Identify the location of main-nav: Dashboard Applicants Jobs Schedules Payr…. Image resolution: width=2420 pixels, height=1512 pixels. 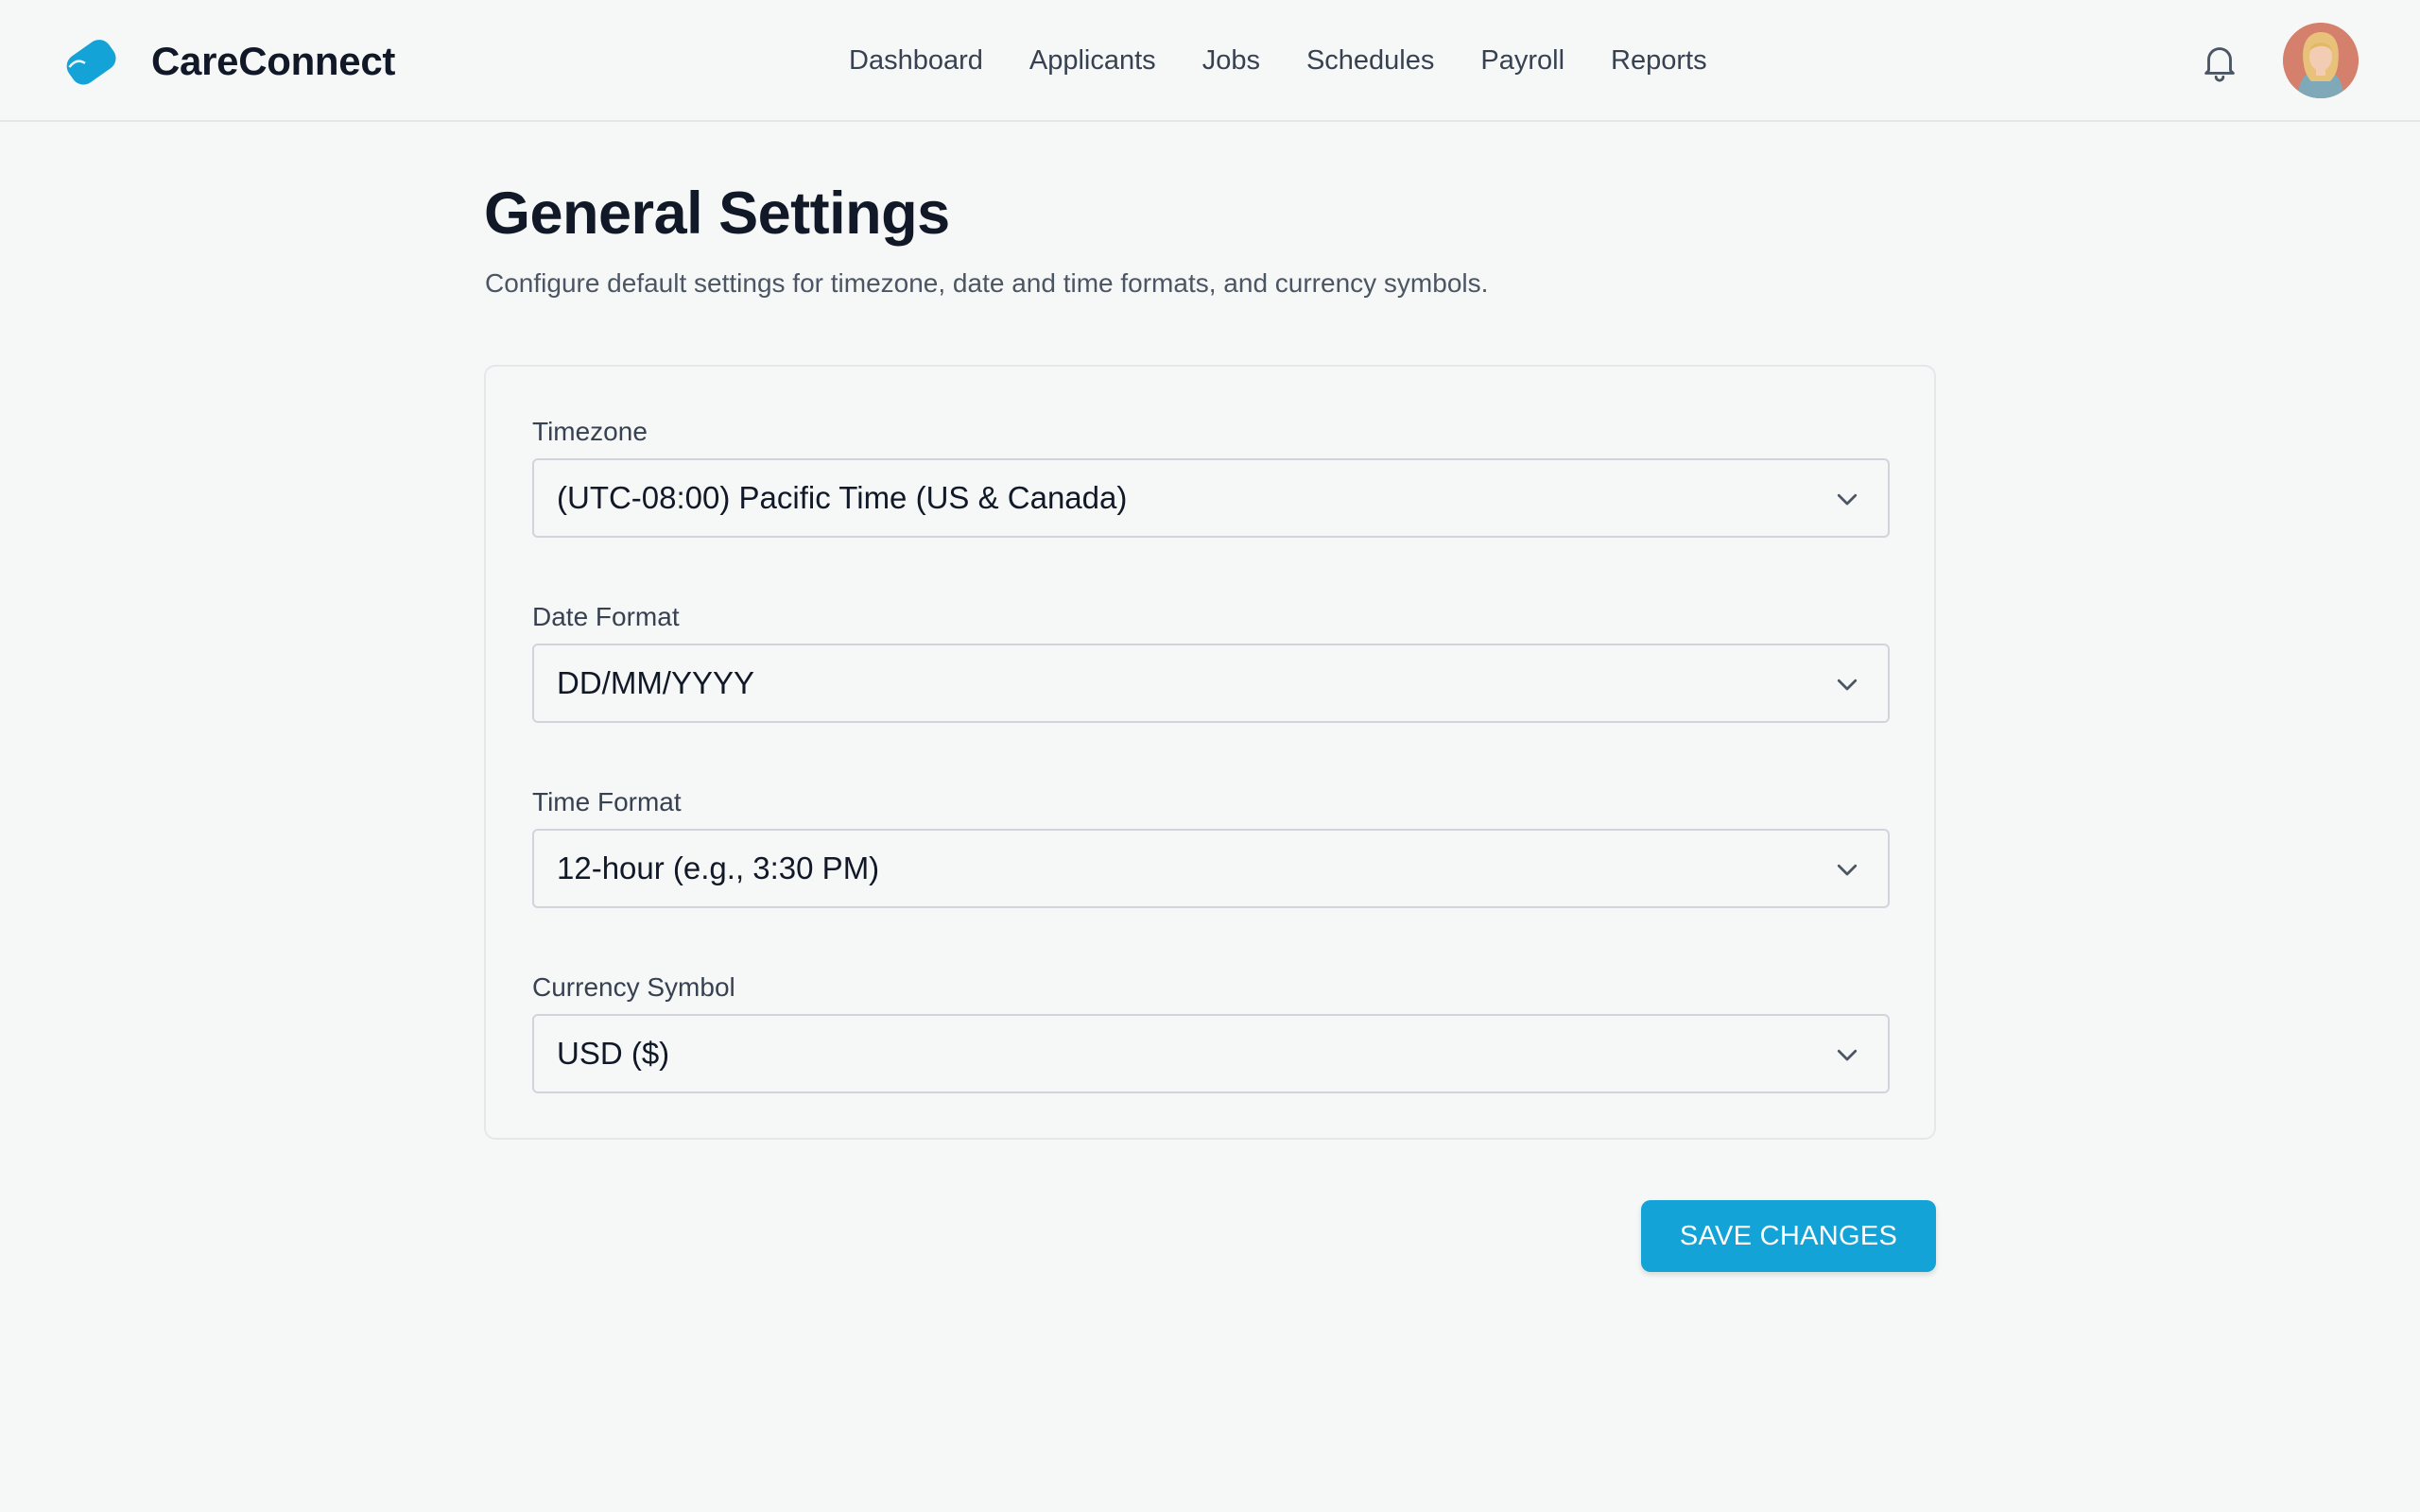
(1278, 60).